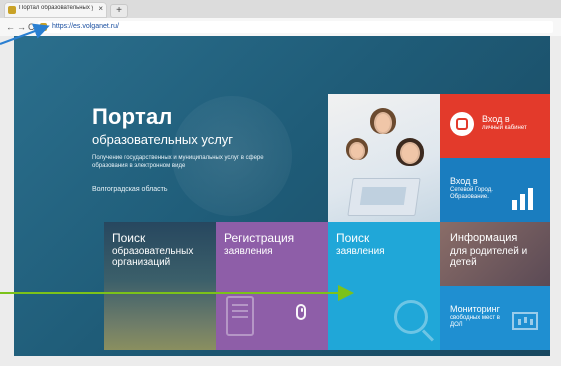  Describe the element at coordinates (31, 27) in the screenshot. I see `reload-icon: C` at that location.